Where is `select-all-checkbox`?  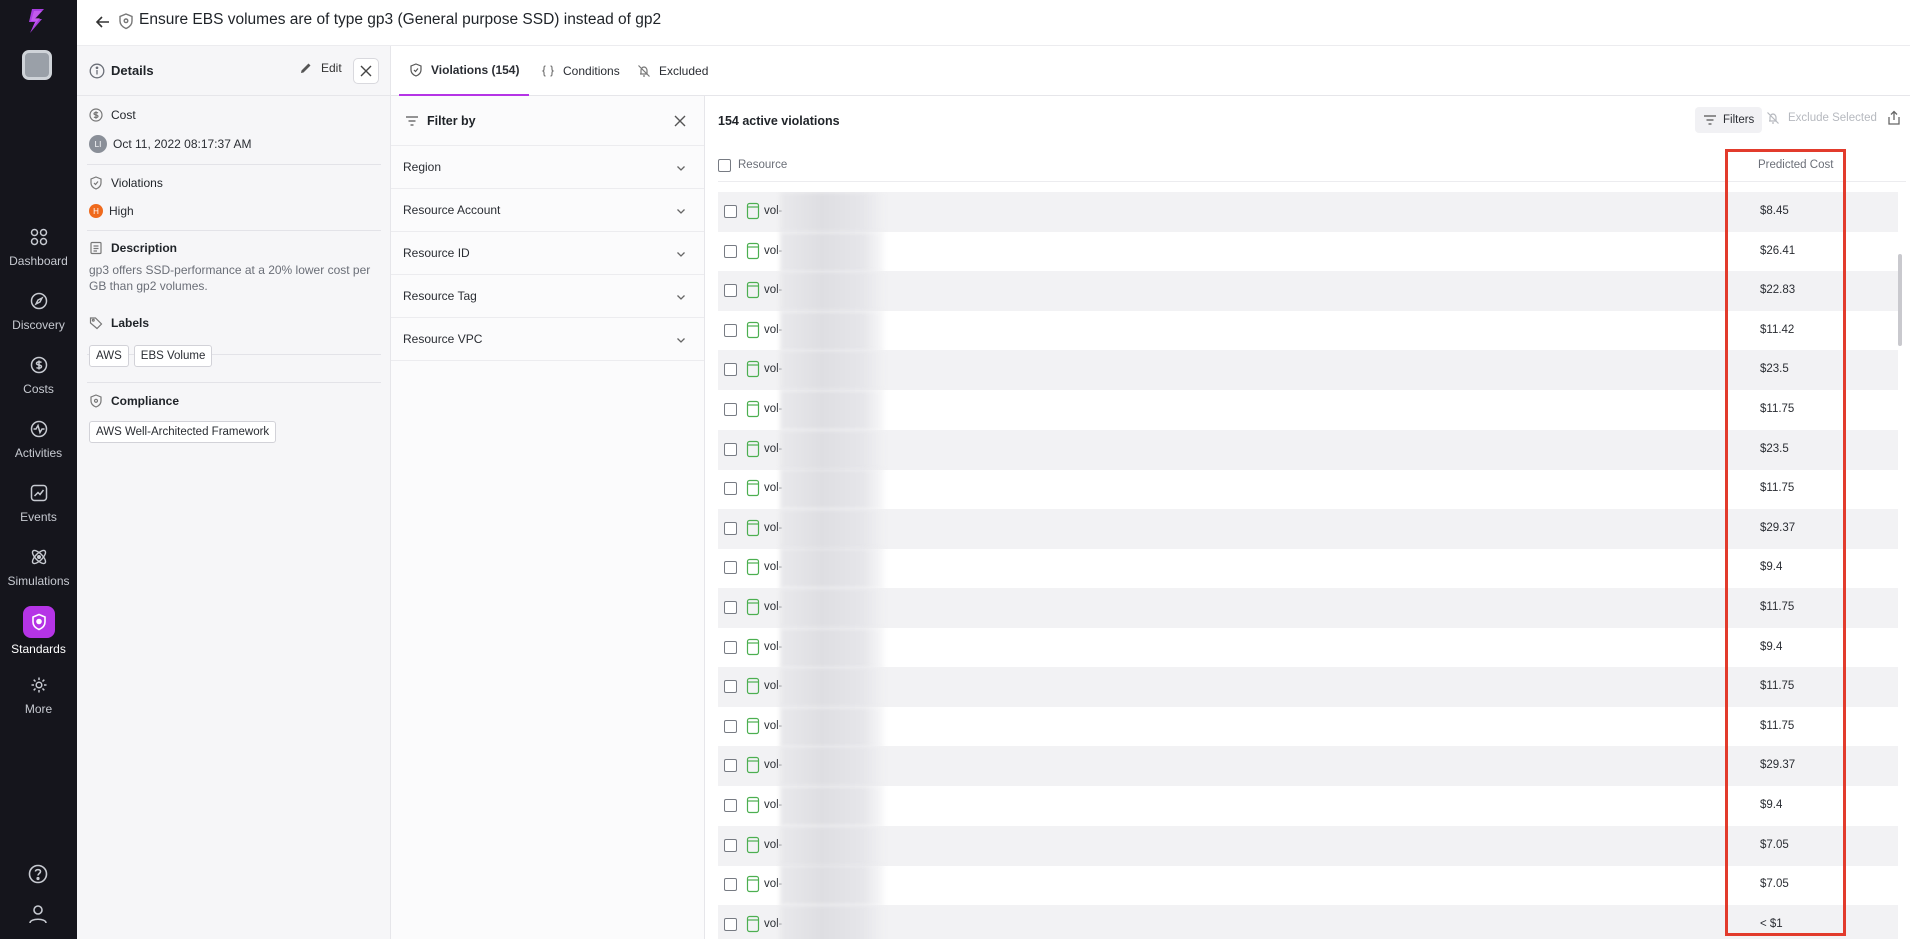
select-all-checkbox is located at coordinates (724, 165).